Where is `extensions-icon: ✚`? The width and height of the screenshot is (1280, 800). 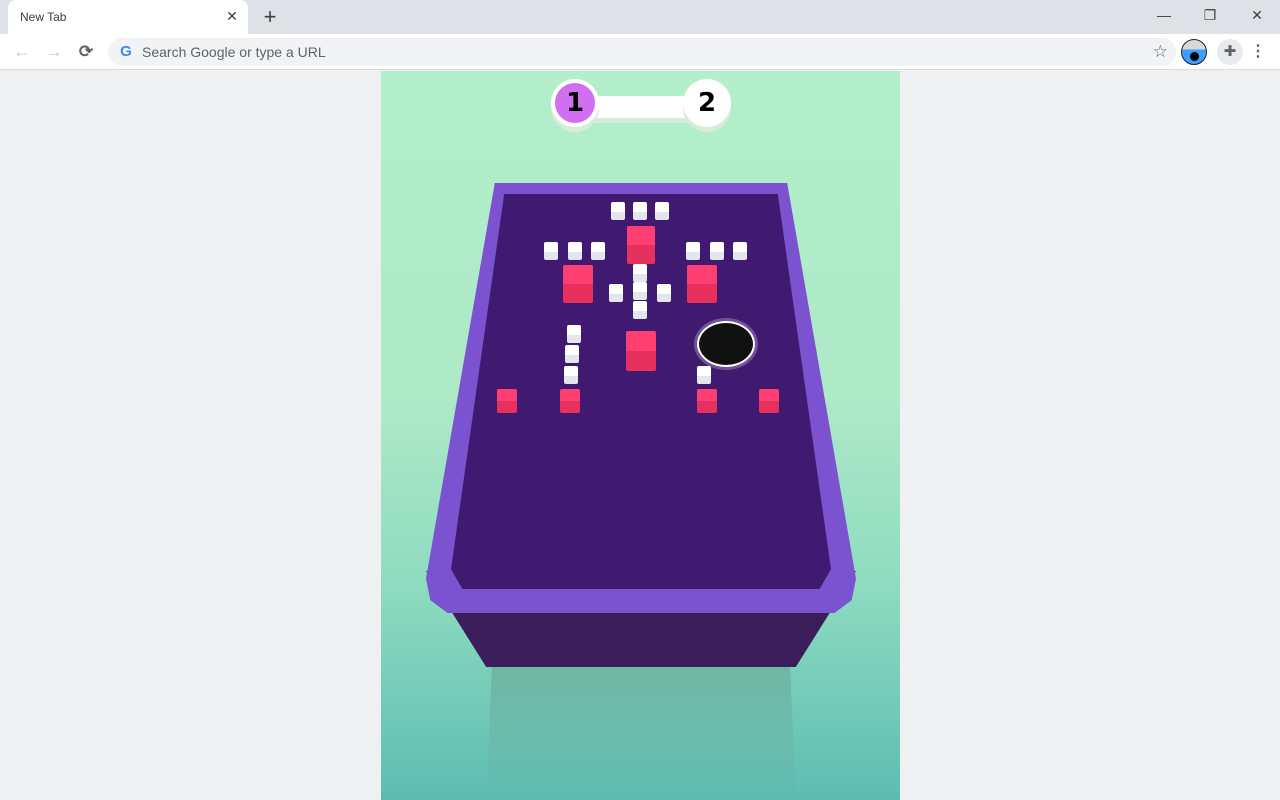
extensions-icon: ✚ is located at coordinates (1230, 52).